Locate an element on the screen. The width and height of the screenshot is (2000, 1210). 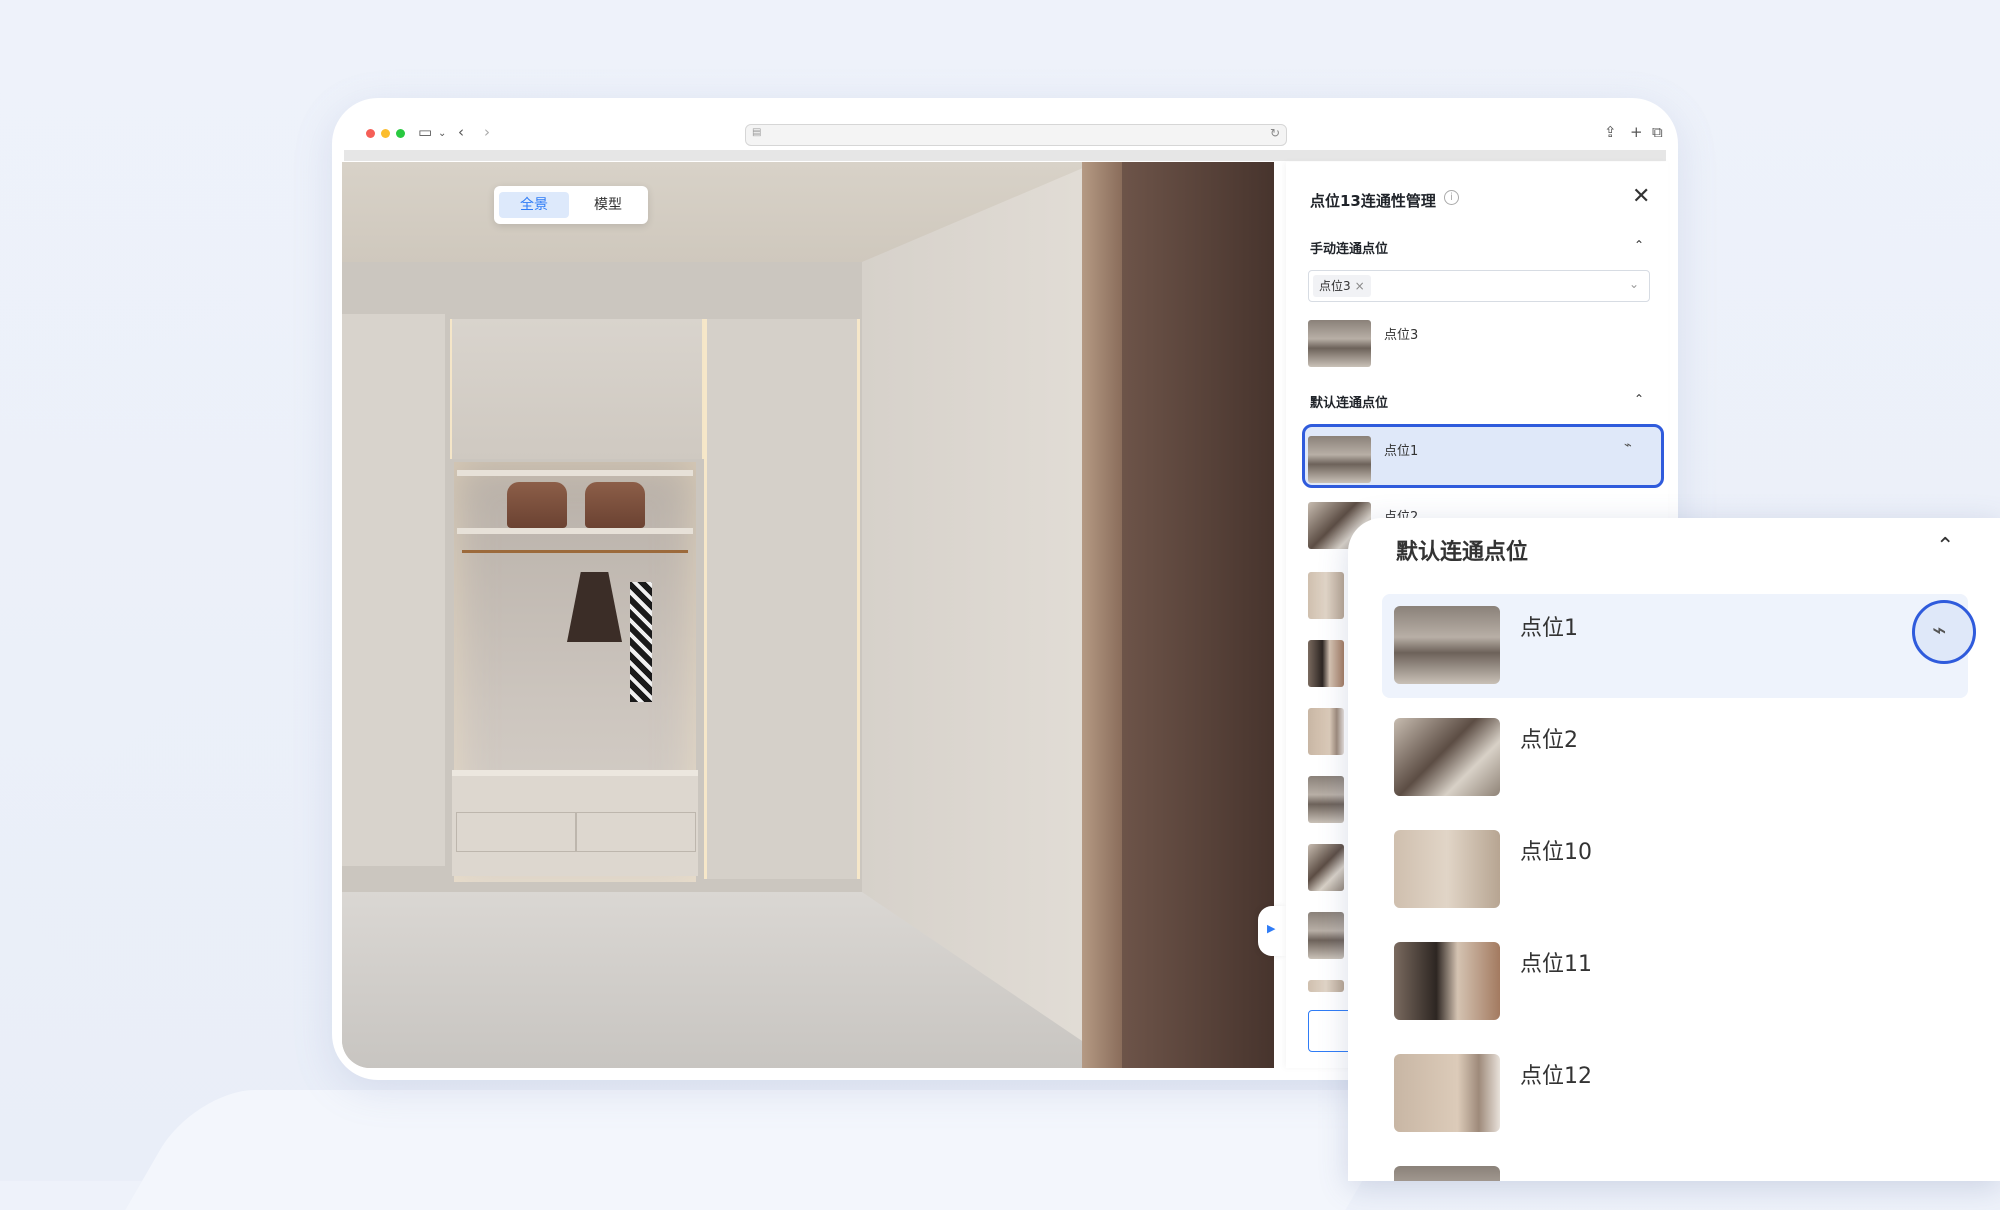
maximize-window-button is located at coordinates (400, 133).